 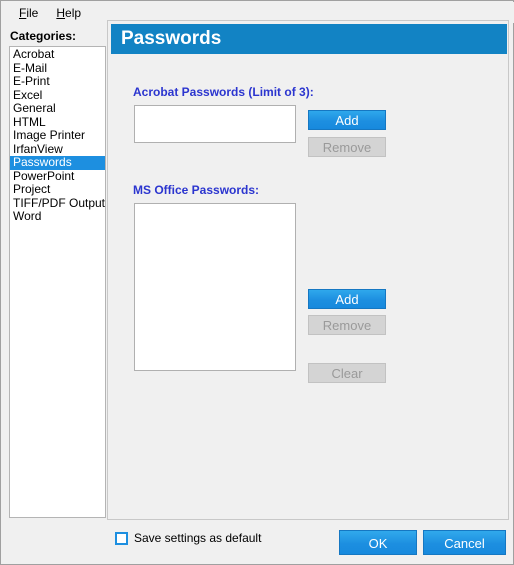 I want to click on category-item-passwords: Passwords, so click(x=57, y=162).